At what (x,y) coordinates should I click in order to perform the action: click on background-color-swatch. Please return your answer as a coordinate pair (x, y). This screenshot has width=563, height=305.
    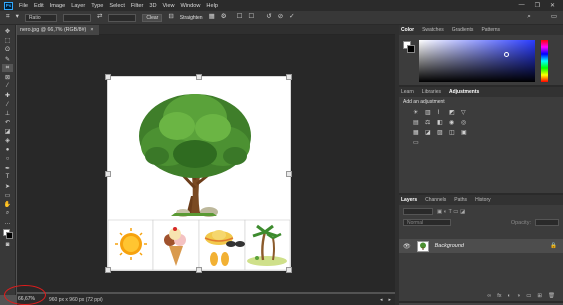
    Looking at the image, I should click on (411, 49).